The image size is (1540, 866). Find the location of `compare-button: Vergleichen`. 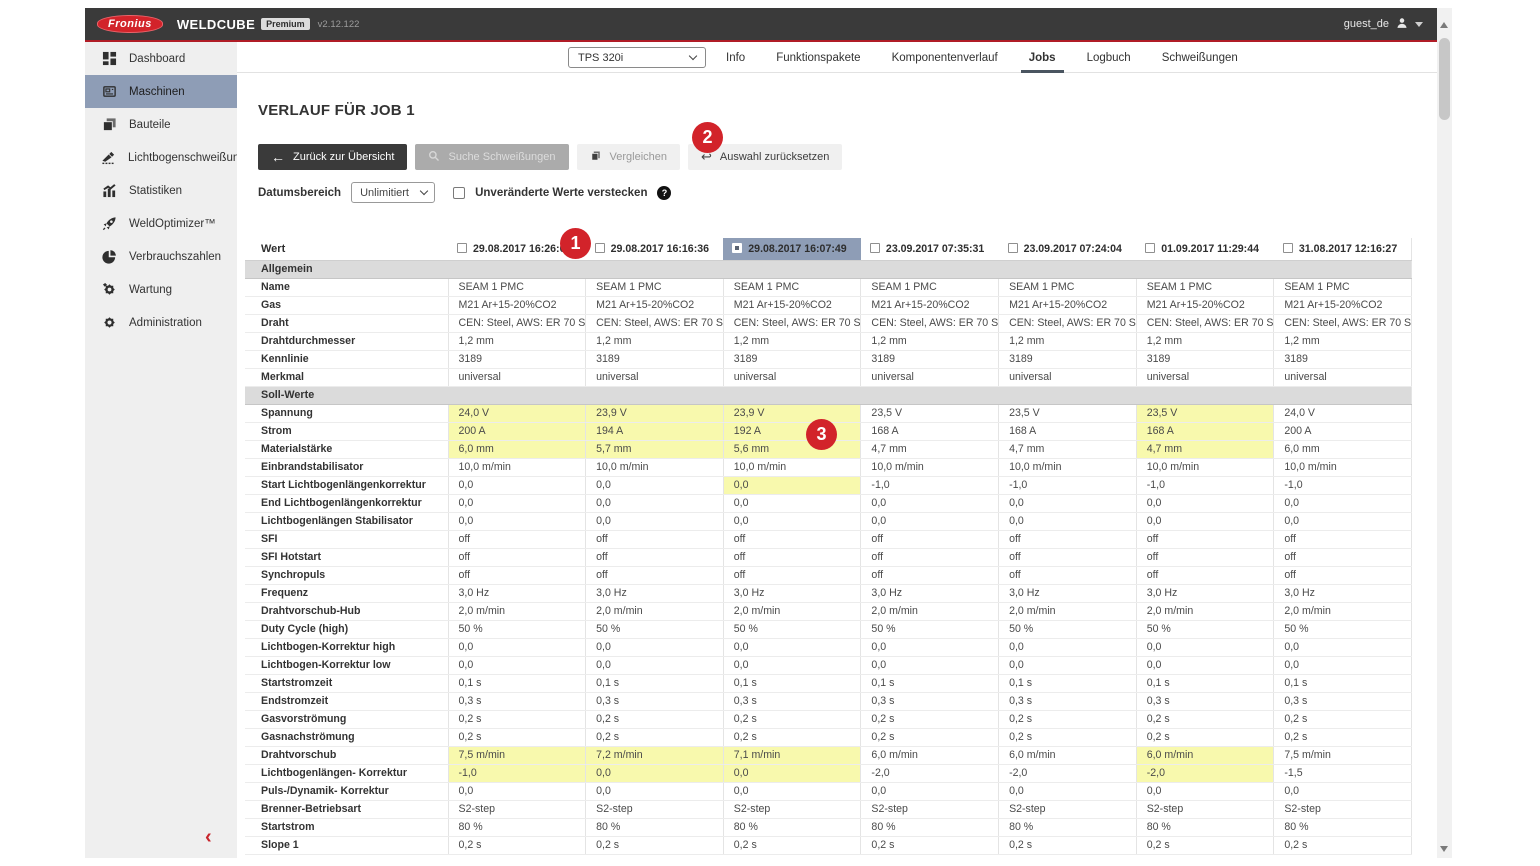

compare-button: Vergleichen is located at coordinates (628, 157).